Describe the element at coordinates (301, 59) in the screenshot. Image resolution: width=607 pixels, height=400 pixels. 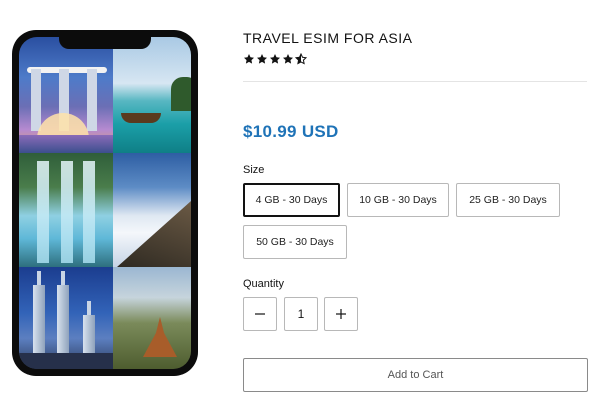
I see `star-half-icon` at that location.